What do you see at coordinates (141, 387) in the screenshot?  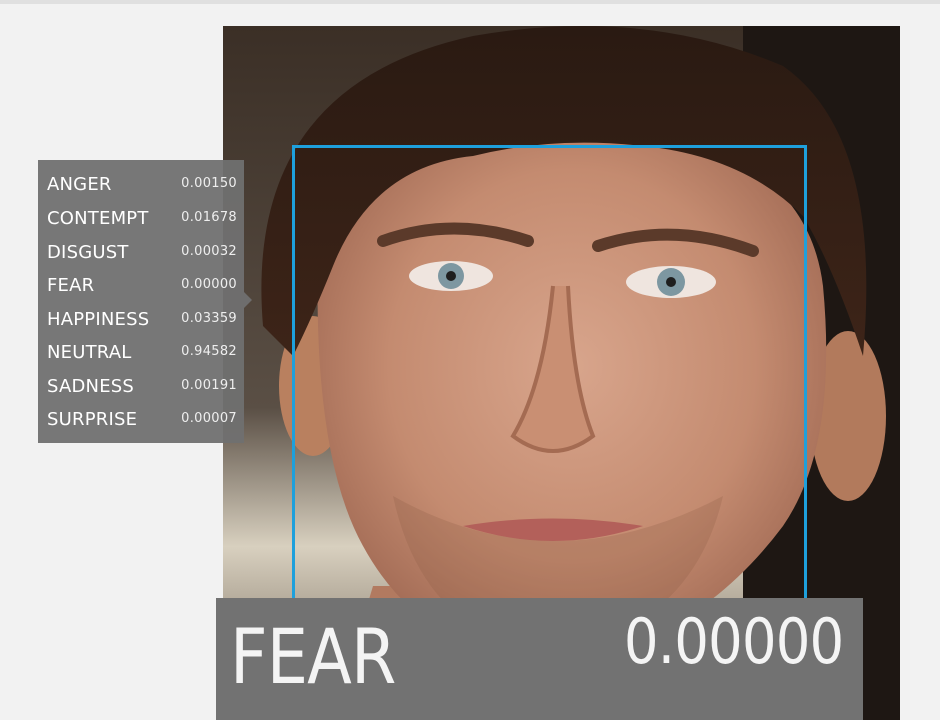 I see `score-row-sadness: SADNESS 0.00191` at bounding box center [141, 387].